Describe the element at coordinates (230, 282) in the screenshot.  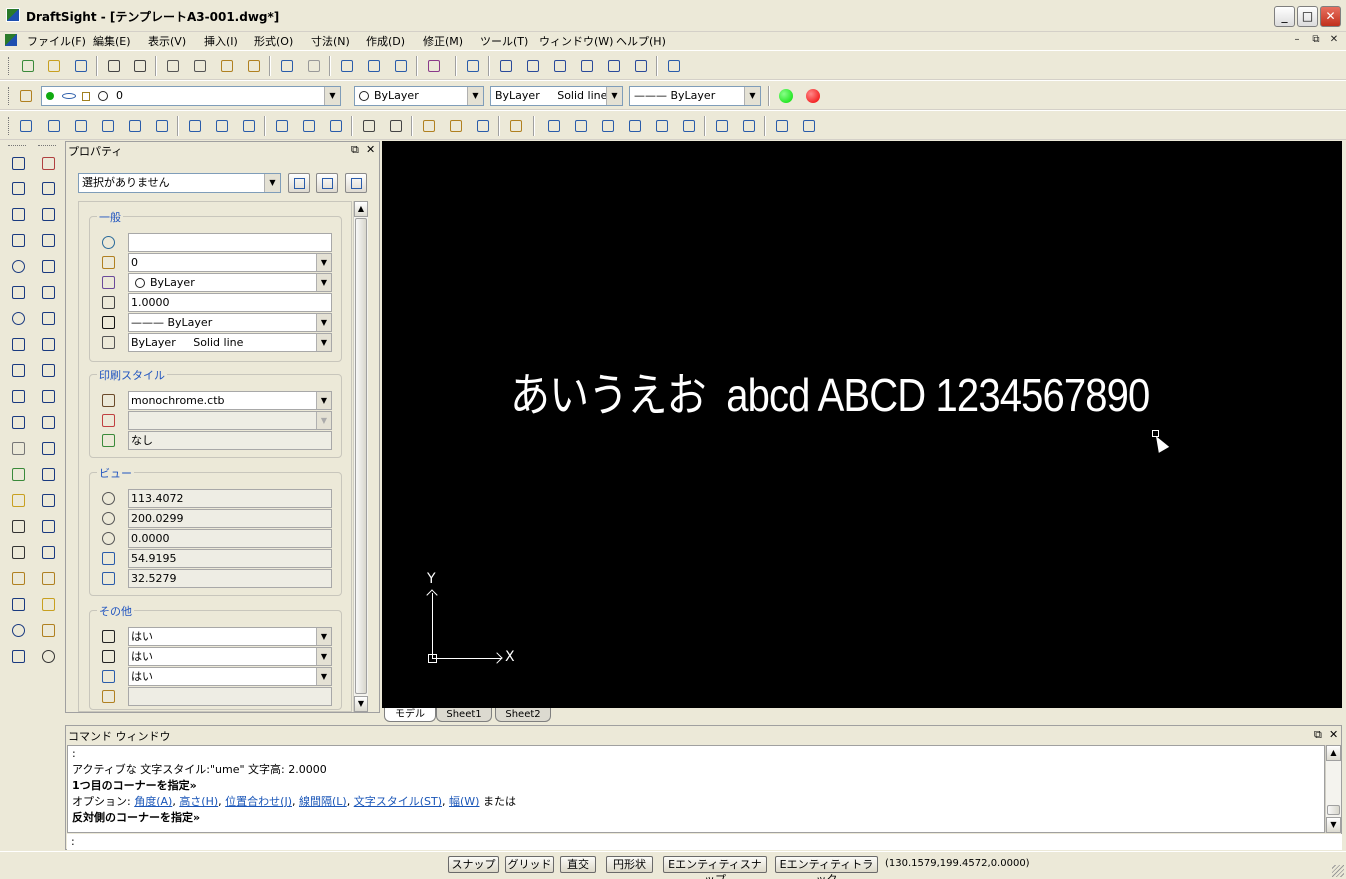
I see `linecolor-field: ByLayer ▼` at that location.